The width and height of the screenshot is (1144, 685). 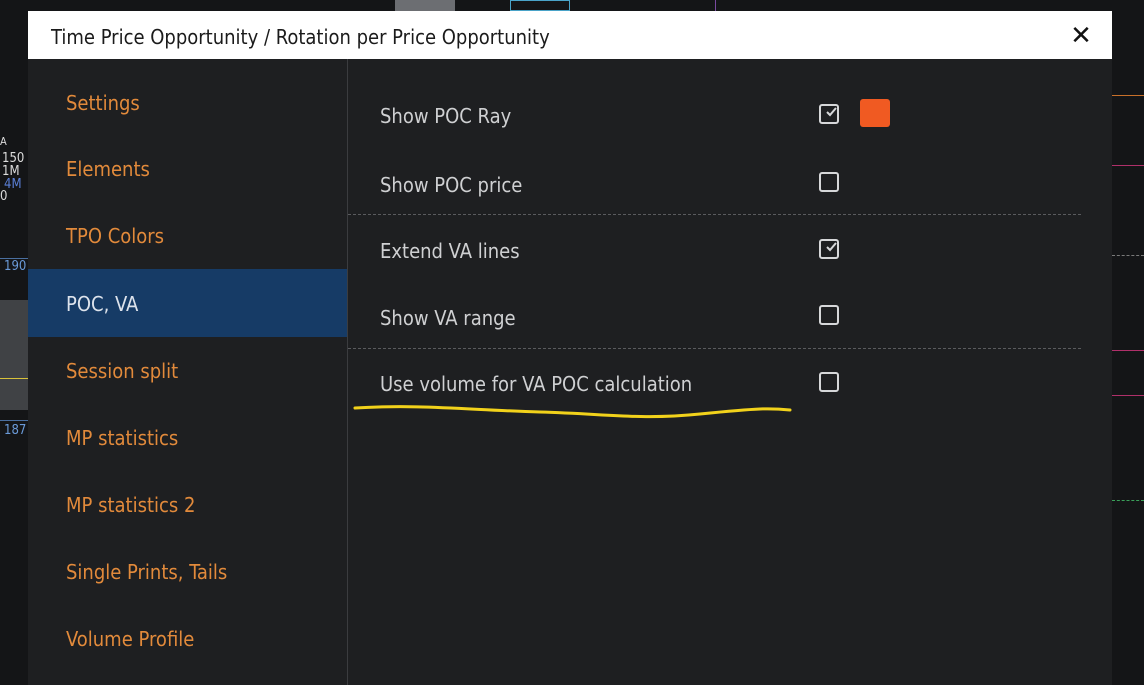 I want to click on close-icon: ✕, so click(x=1081, y=36).